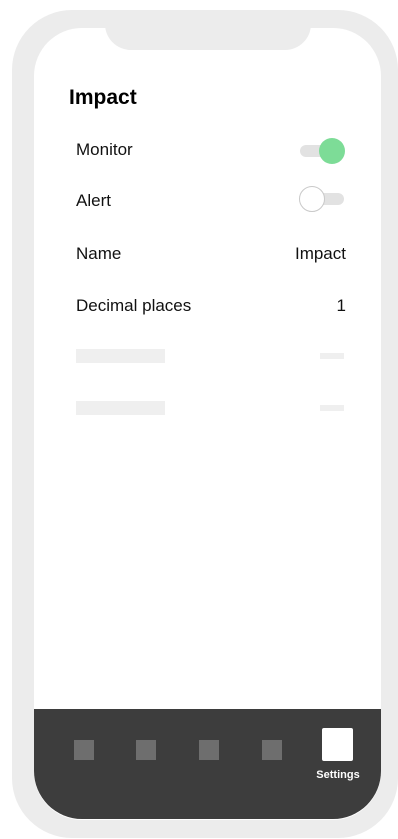 The image size is (398, 839). Describe the element at coordinates (104, 149) in the screenshot. I see `monitor-label: Monitor` at that location.